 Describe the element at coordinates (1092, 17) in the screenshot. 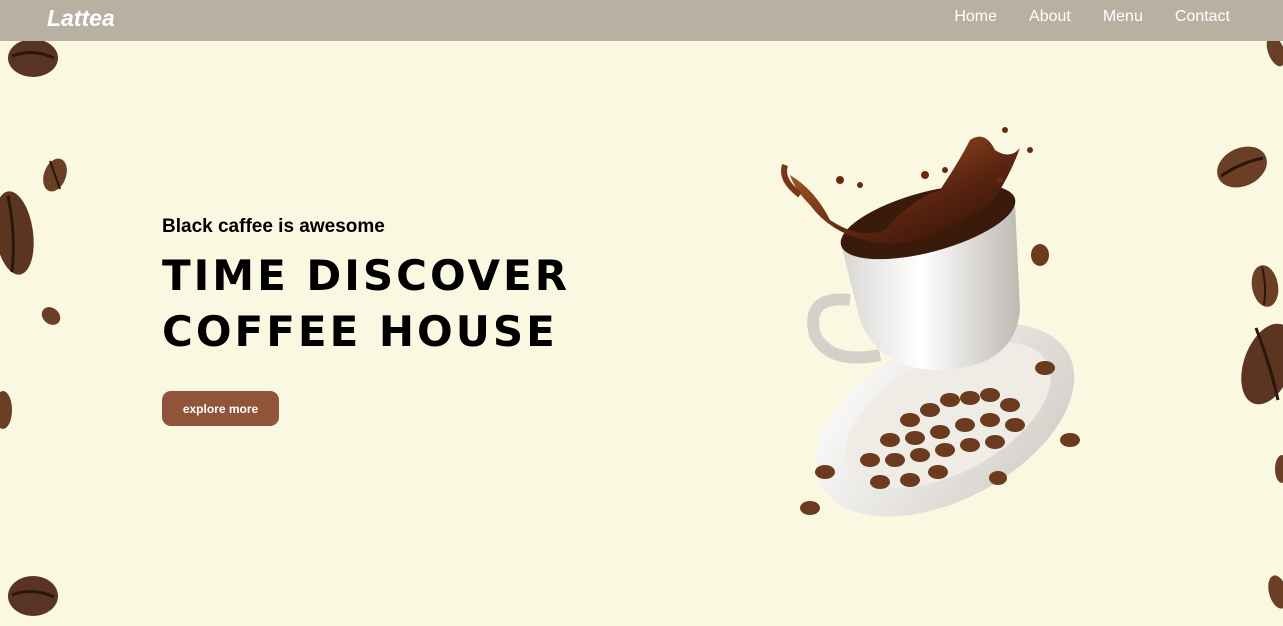

I see `nav-links: Home About Menu Contact` at that location.